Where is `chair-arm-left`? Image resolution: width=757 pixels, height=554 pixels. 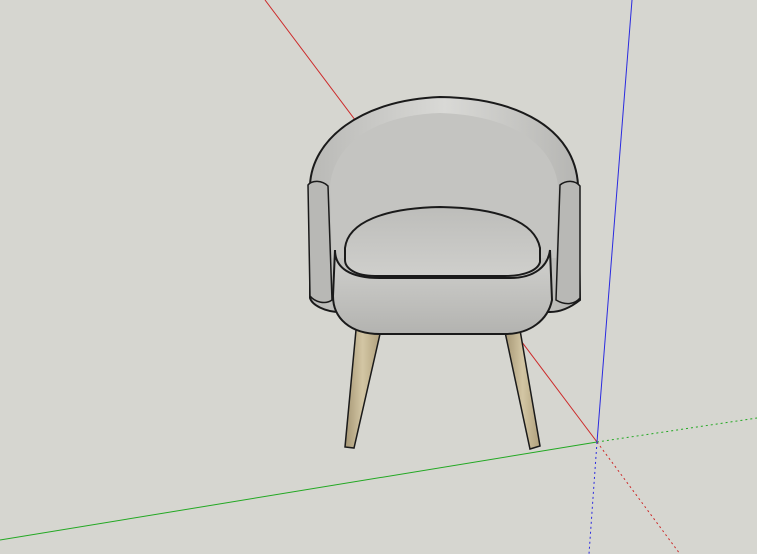
chair-arm-left is located at coordinates (320, 242).